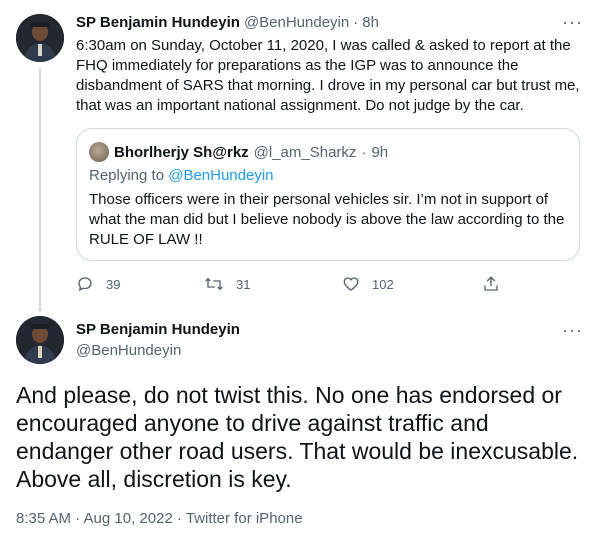 The height and width of the screenshot is (534, 600). Describe the element at coordinates (370, 22) in the screenshot. I see `tweet-time: 8h` at that location.